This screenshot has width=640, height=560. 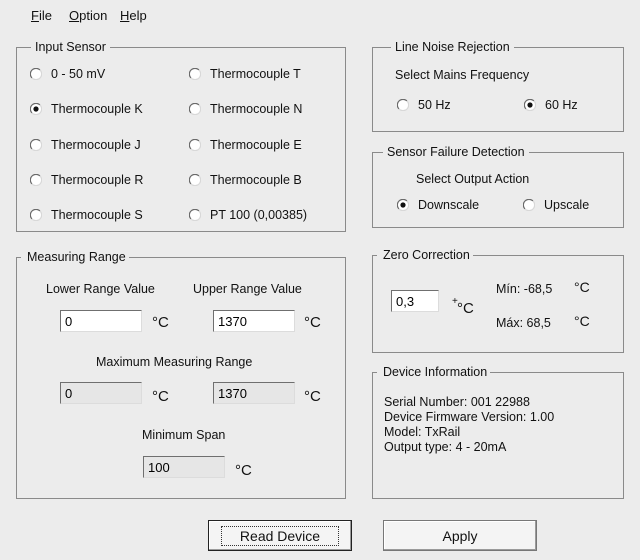 I want to click on output-type-text: Output type: 4 - 20mA, so click(x=445, y=447).